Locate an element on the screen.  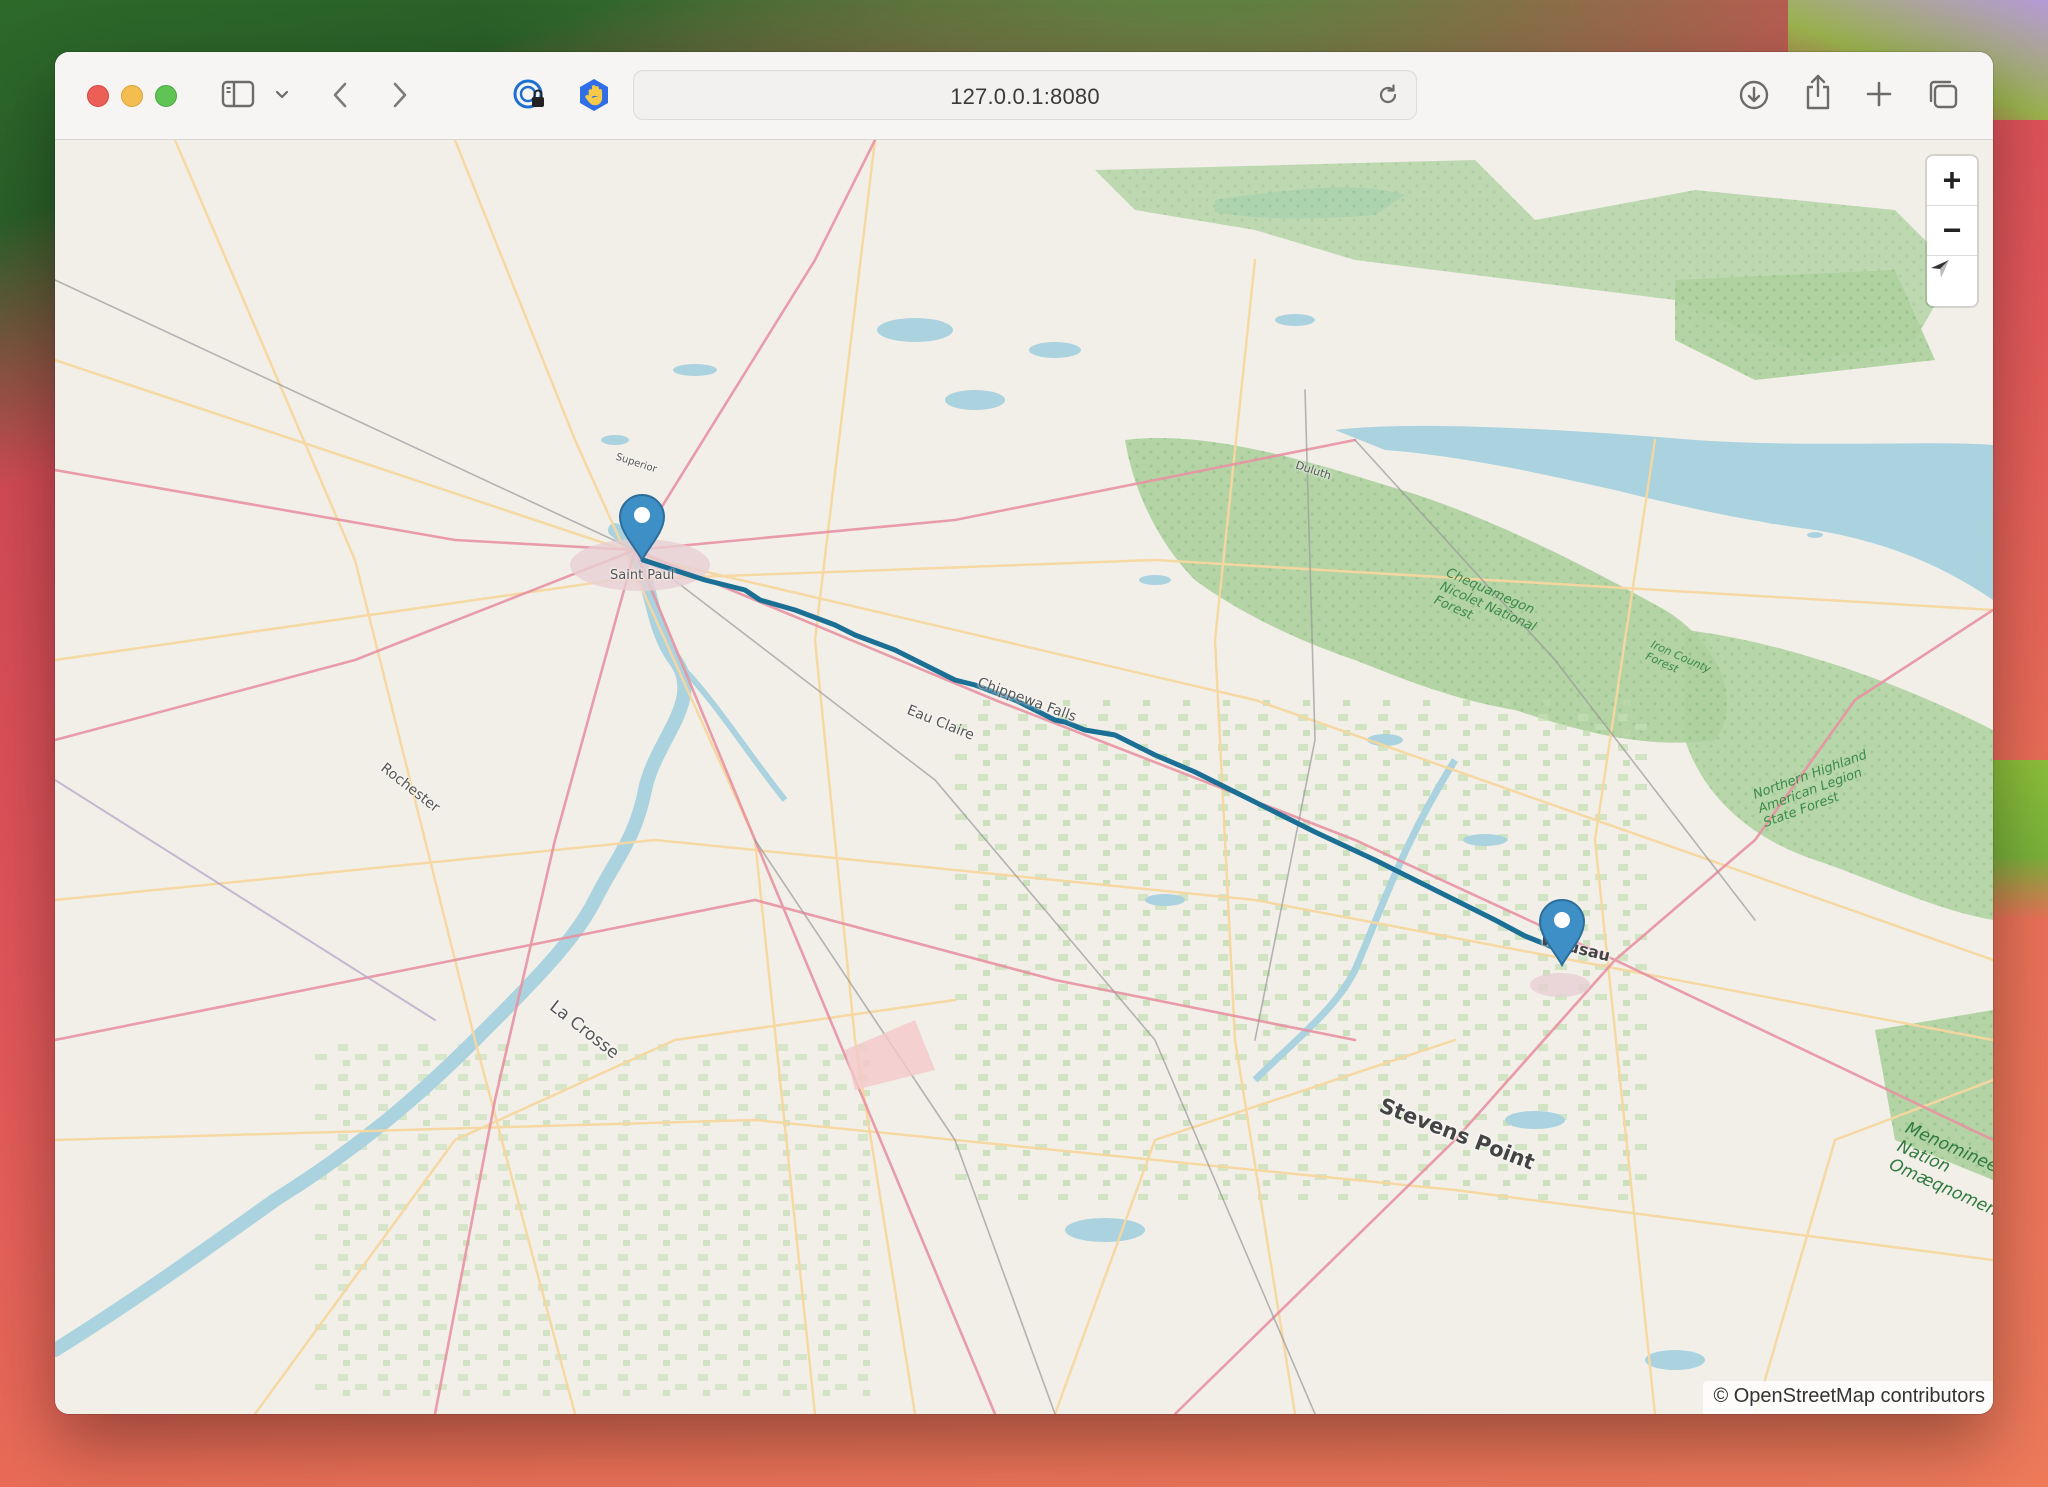
navigation-control: + − is located at coordinates (1952, 231).